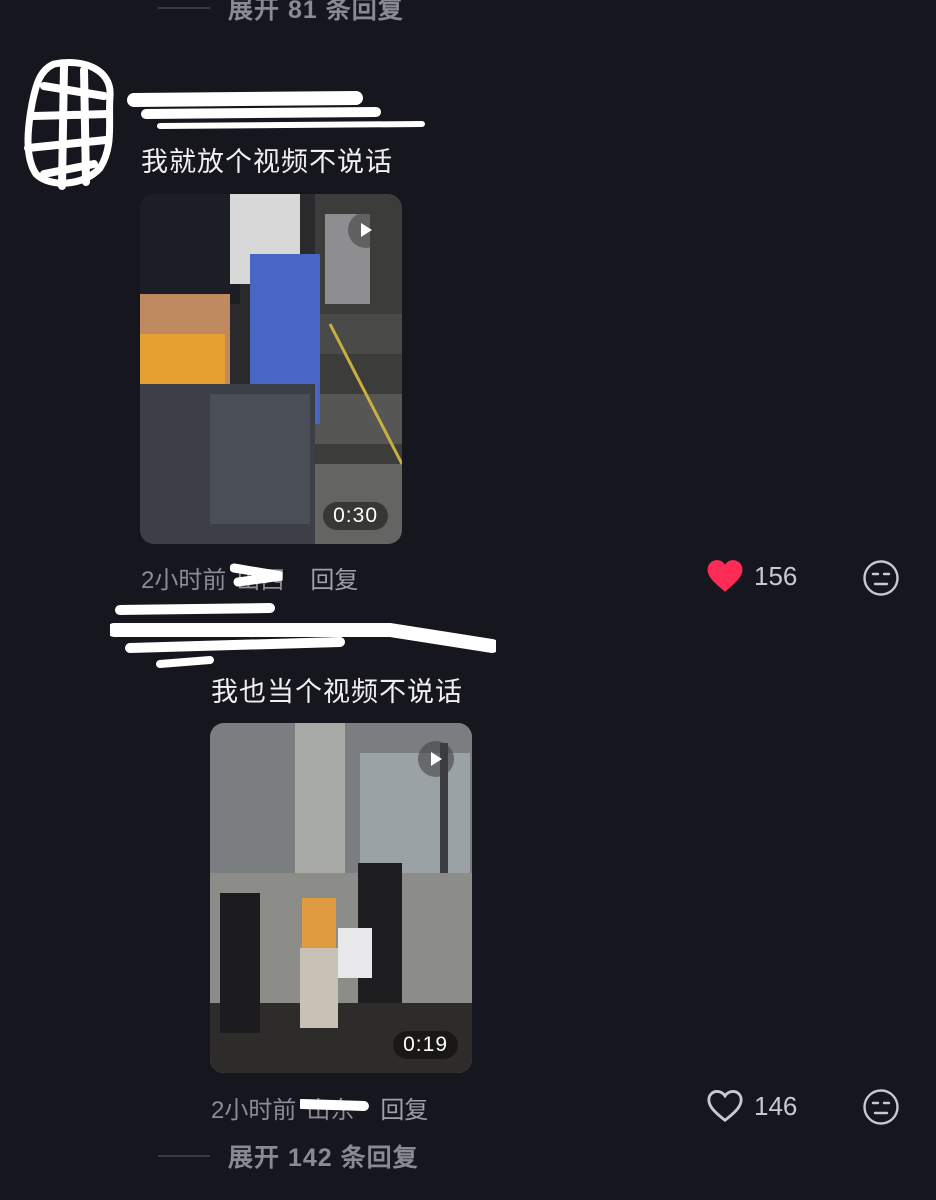 Image resolution: width=936 pixels, height=1200 pixels. I want to click on heart-outline-icon, so click(725, 1106).